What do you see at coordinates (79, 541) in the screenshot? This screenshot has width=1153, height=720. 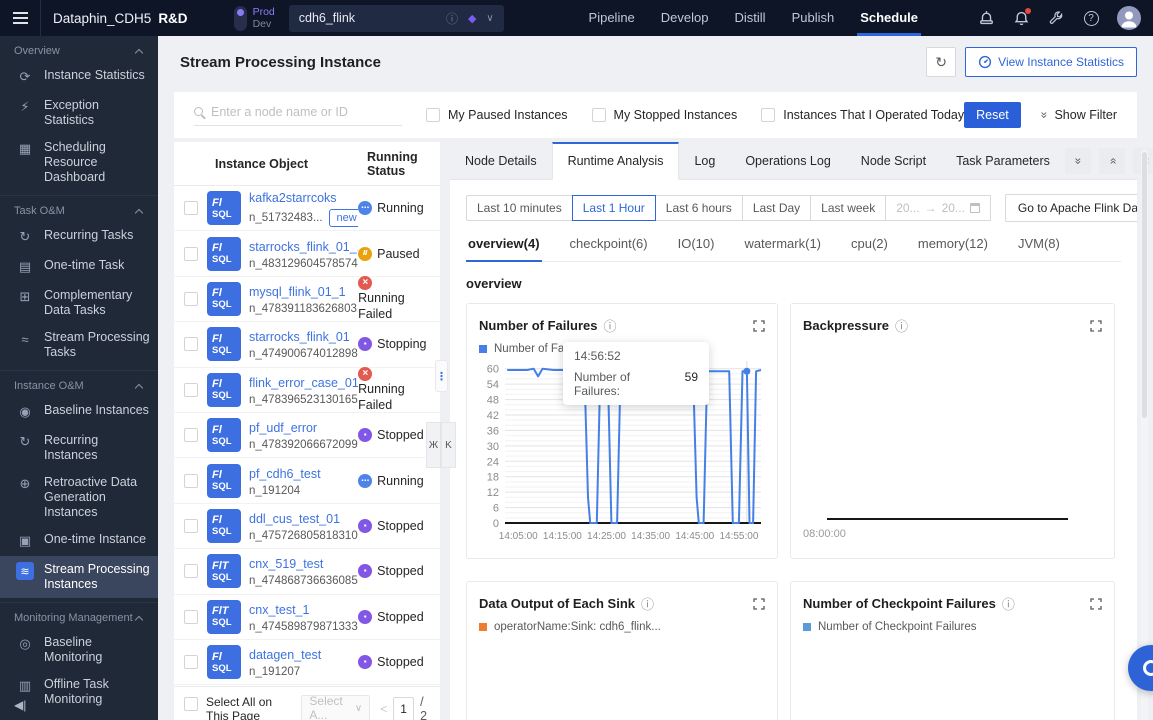 I see `sidebar-item-one-time-instance: ▣ One-time Instance` at bounding box center [79, 541].